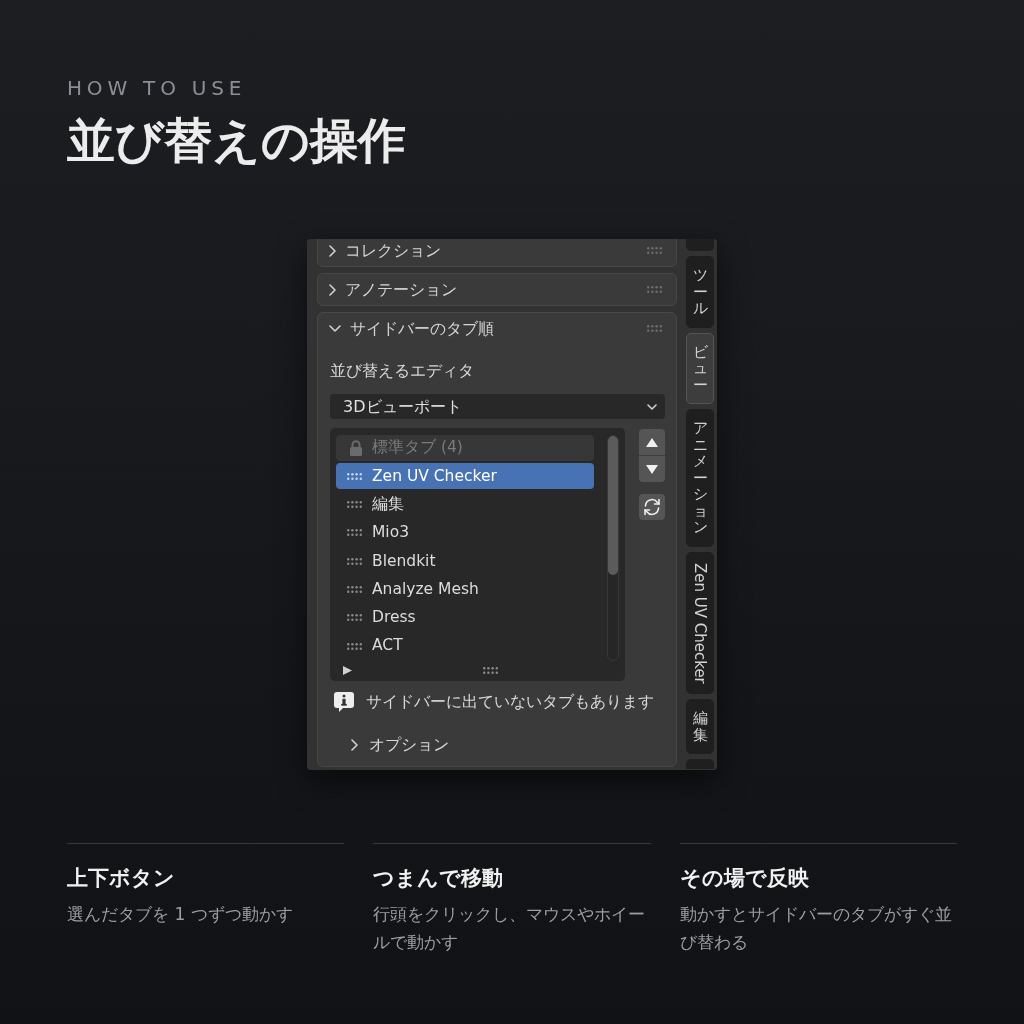  I want to click on move-up-button, so click(652, 442).